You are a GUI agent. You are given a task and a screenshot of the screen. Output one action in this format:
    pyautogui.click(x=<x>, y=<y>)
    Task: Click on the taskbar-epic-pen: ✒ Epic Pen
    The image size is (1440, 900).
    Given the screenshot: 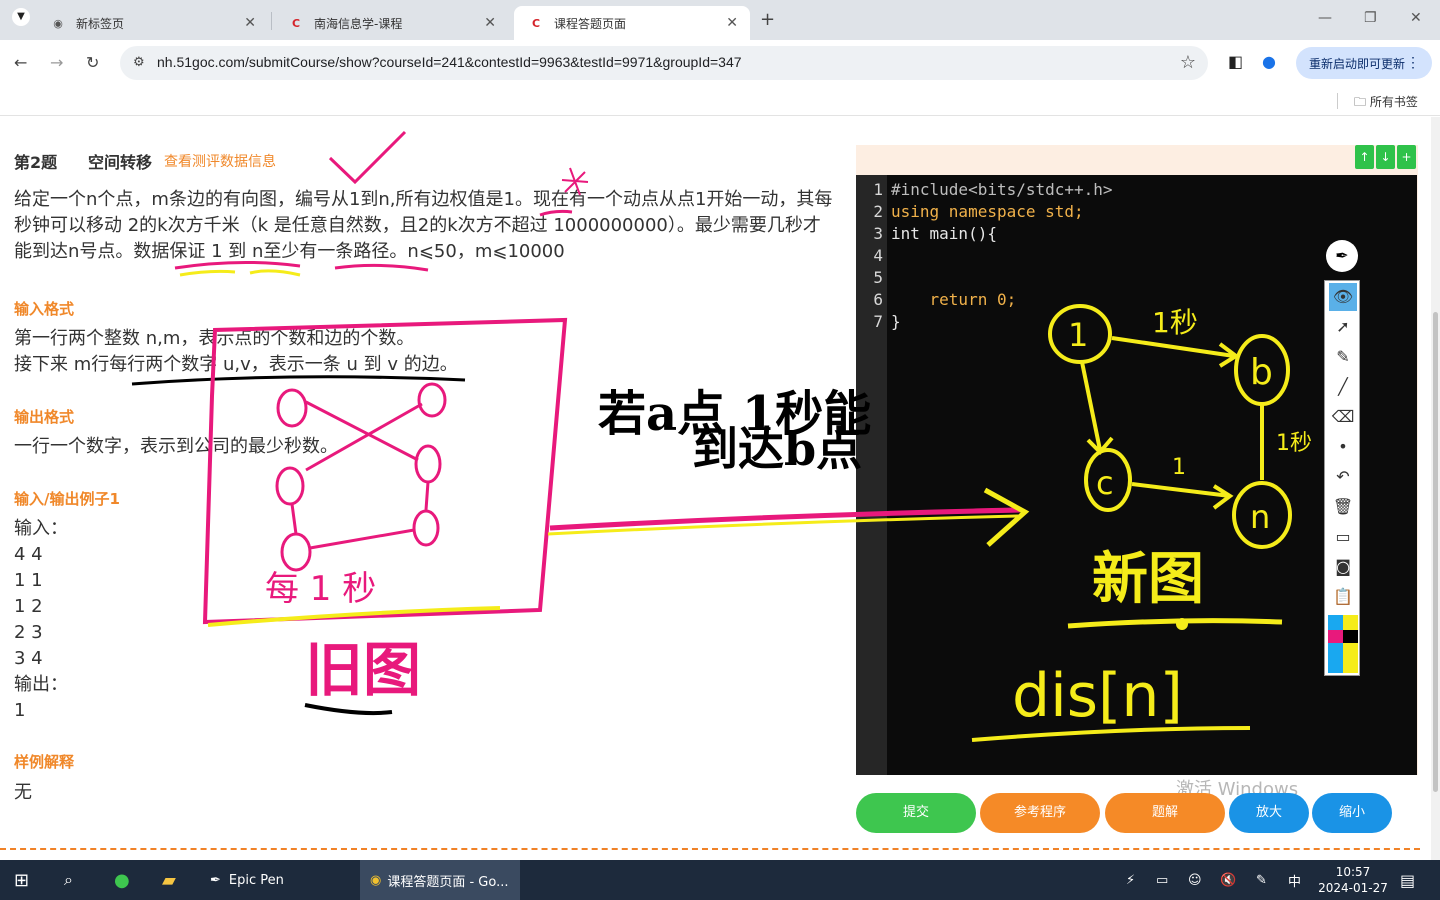 What is the action you would take?
    pyautogui.click(x=278, y=880)
    